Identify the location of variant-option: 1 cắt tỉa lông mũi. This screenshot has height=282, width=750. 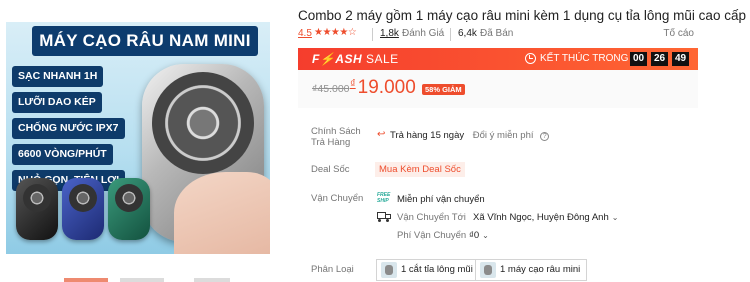
(428, 270).